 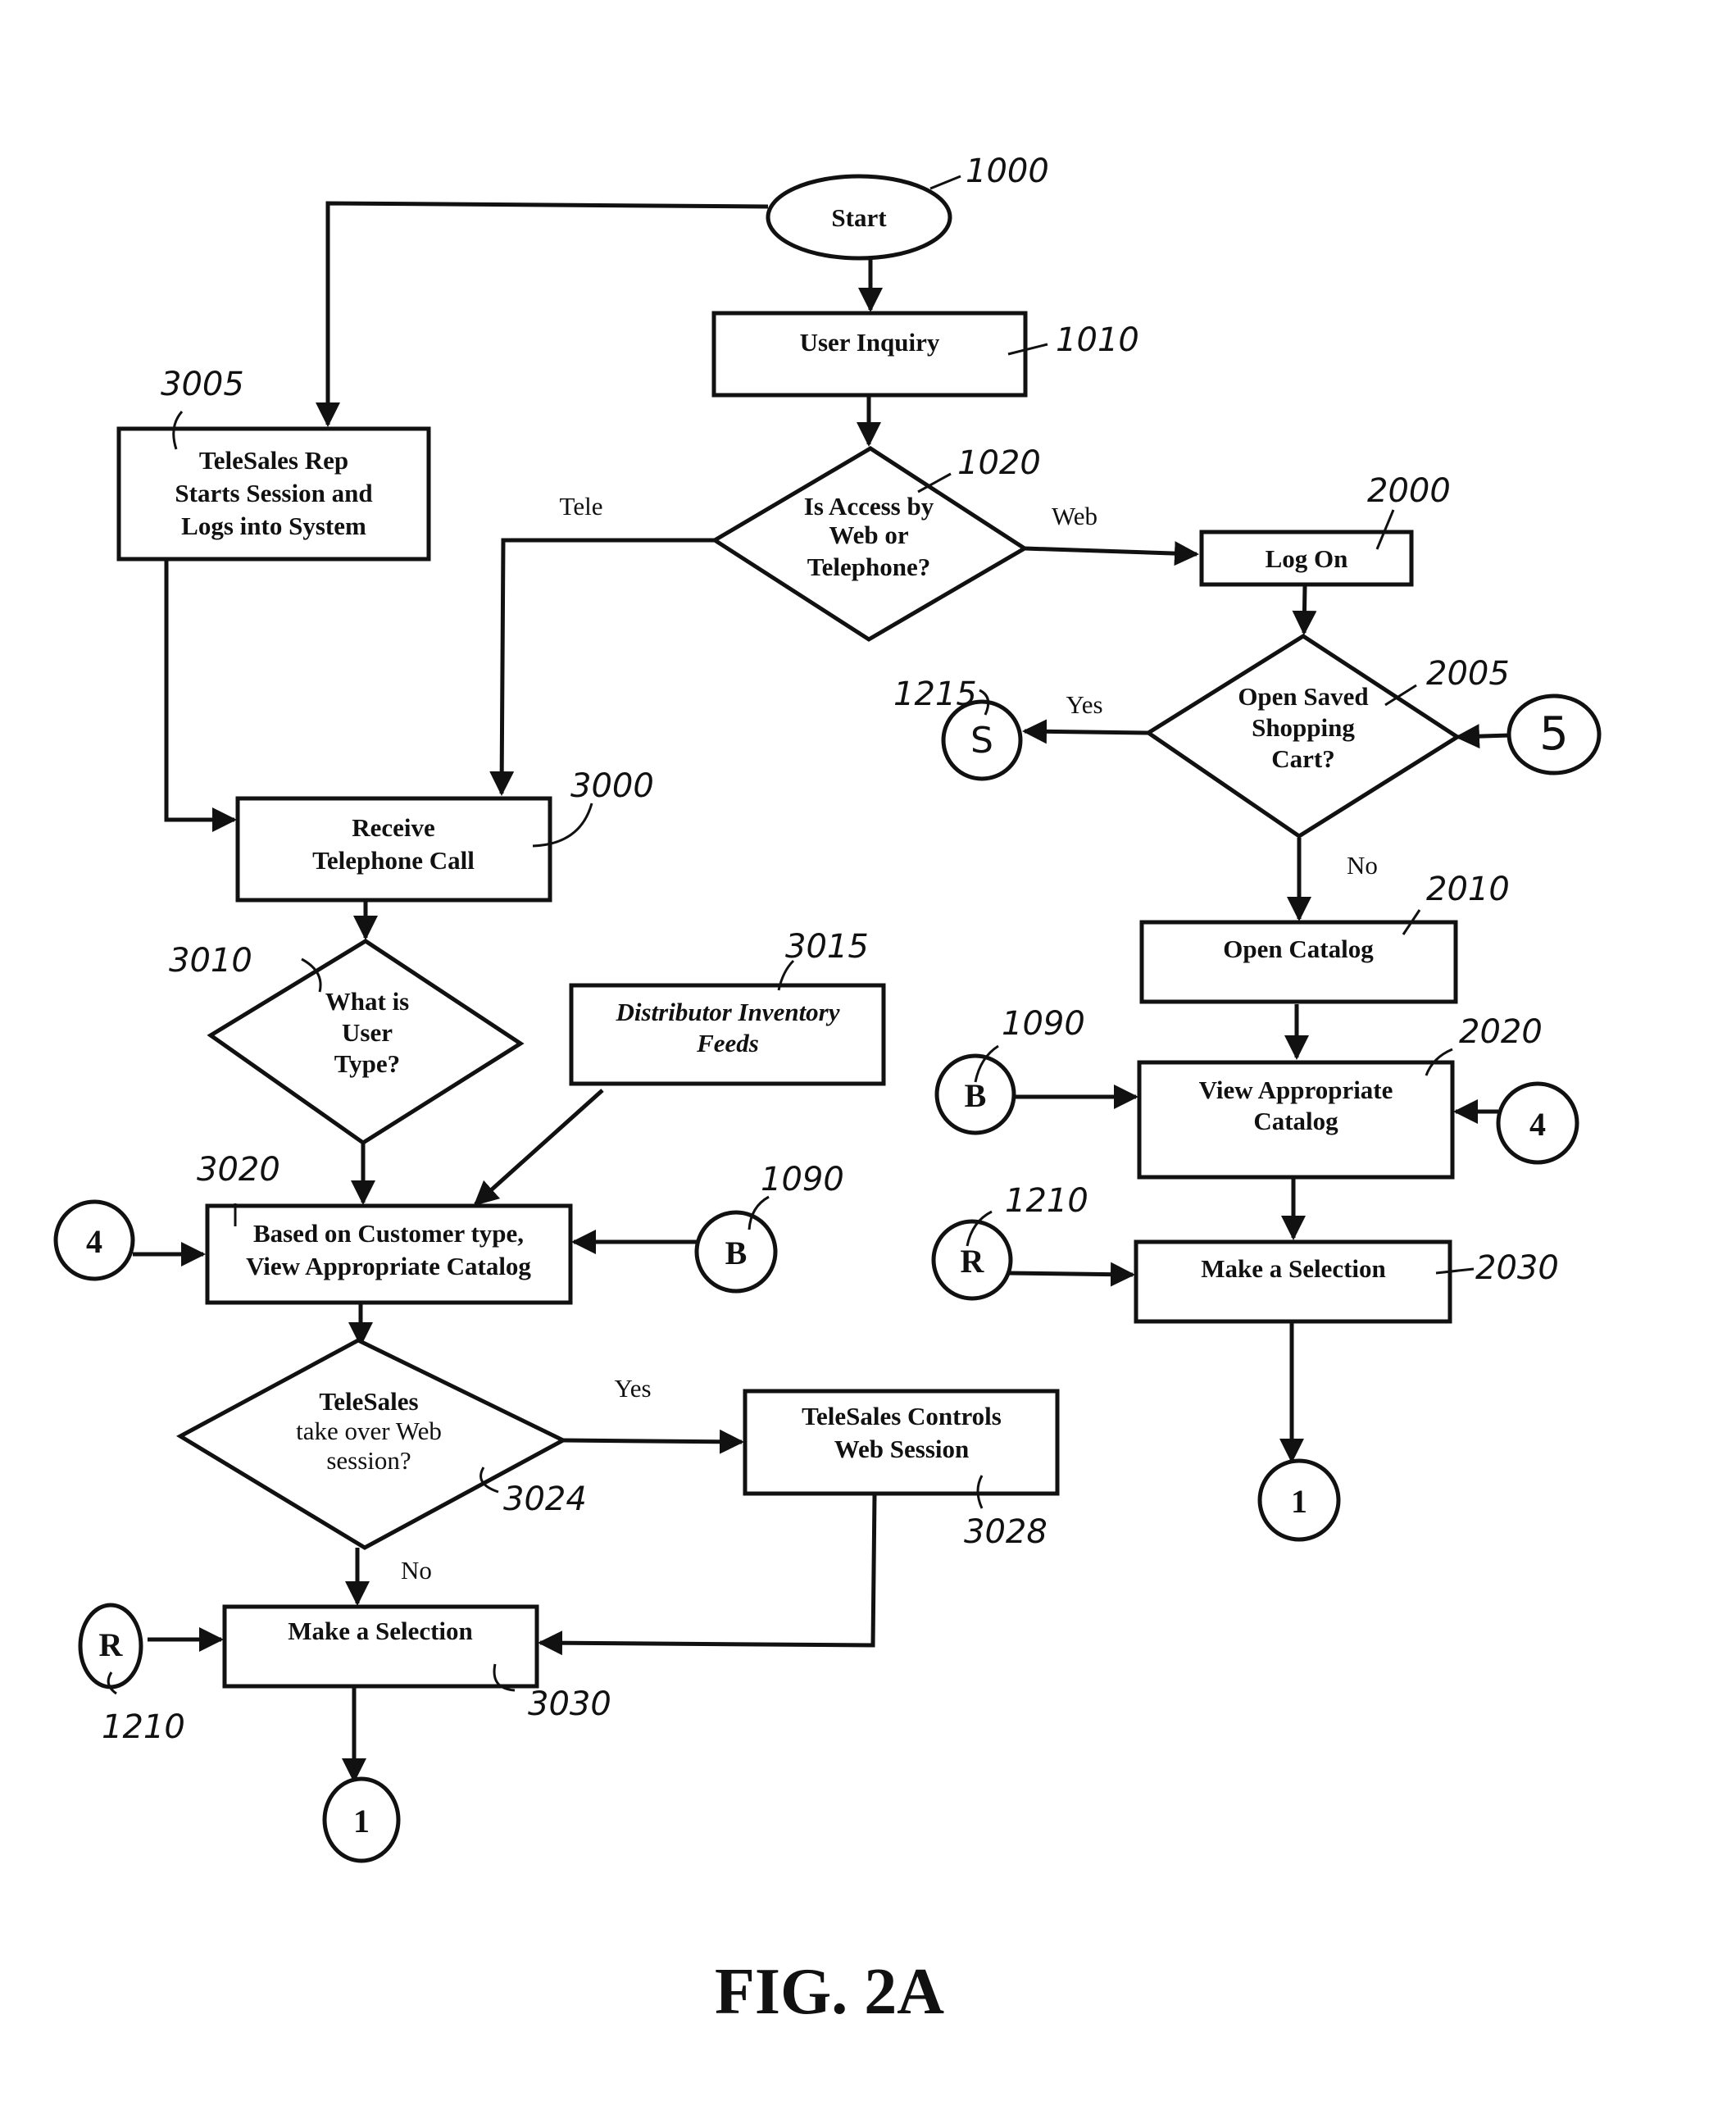 I want to click on make-selection-tele-label: Make a Selection, so click(x=380, y=1631).